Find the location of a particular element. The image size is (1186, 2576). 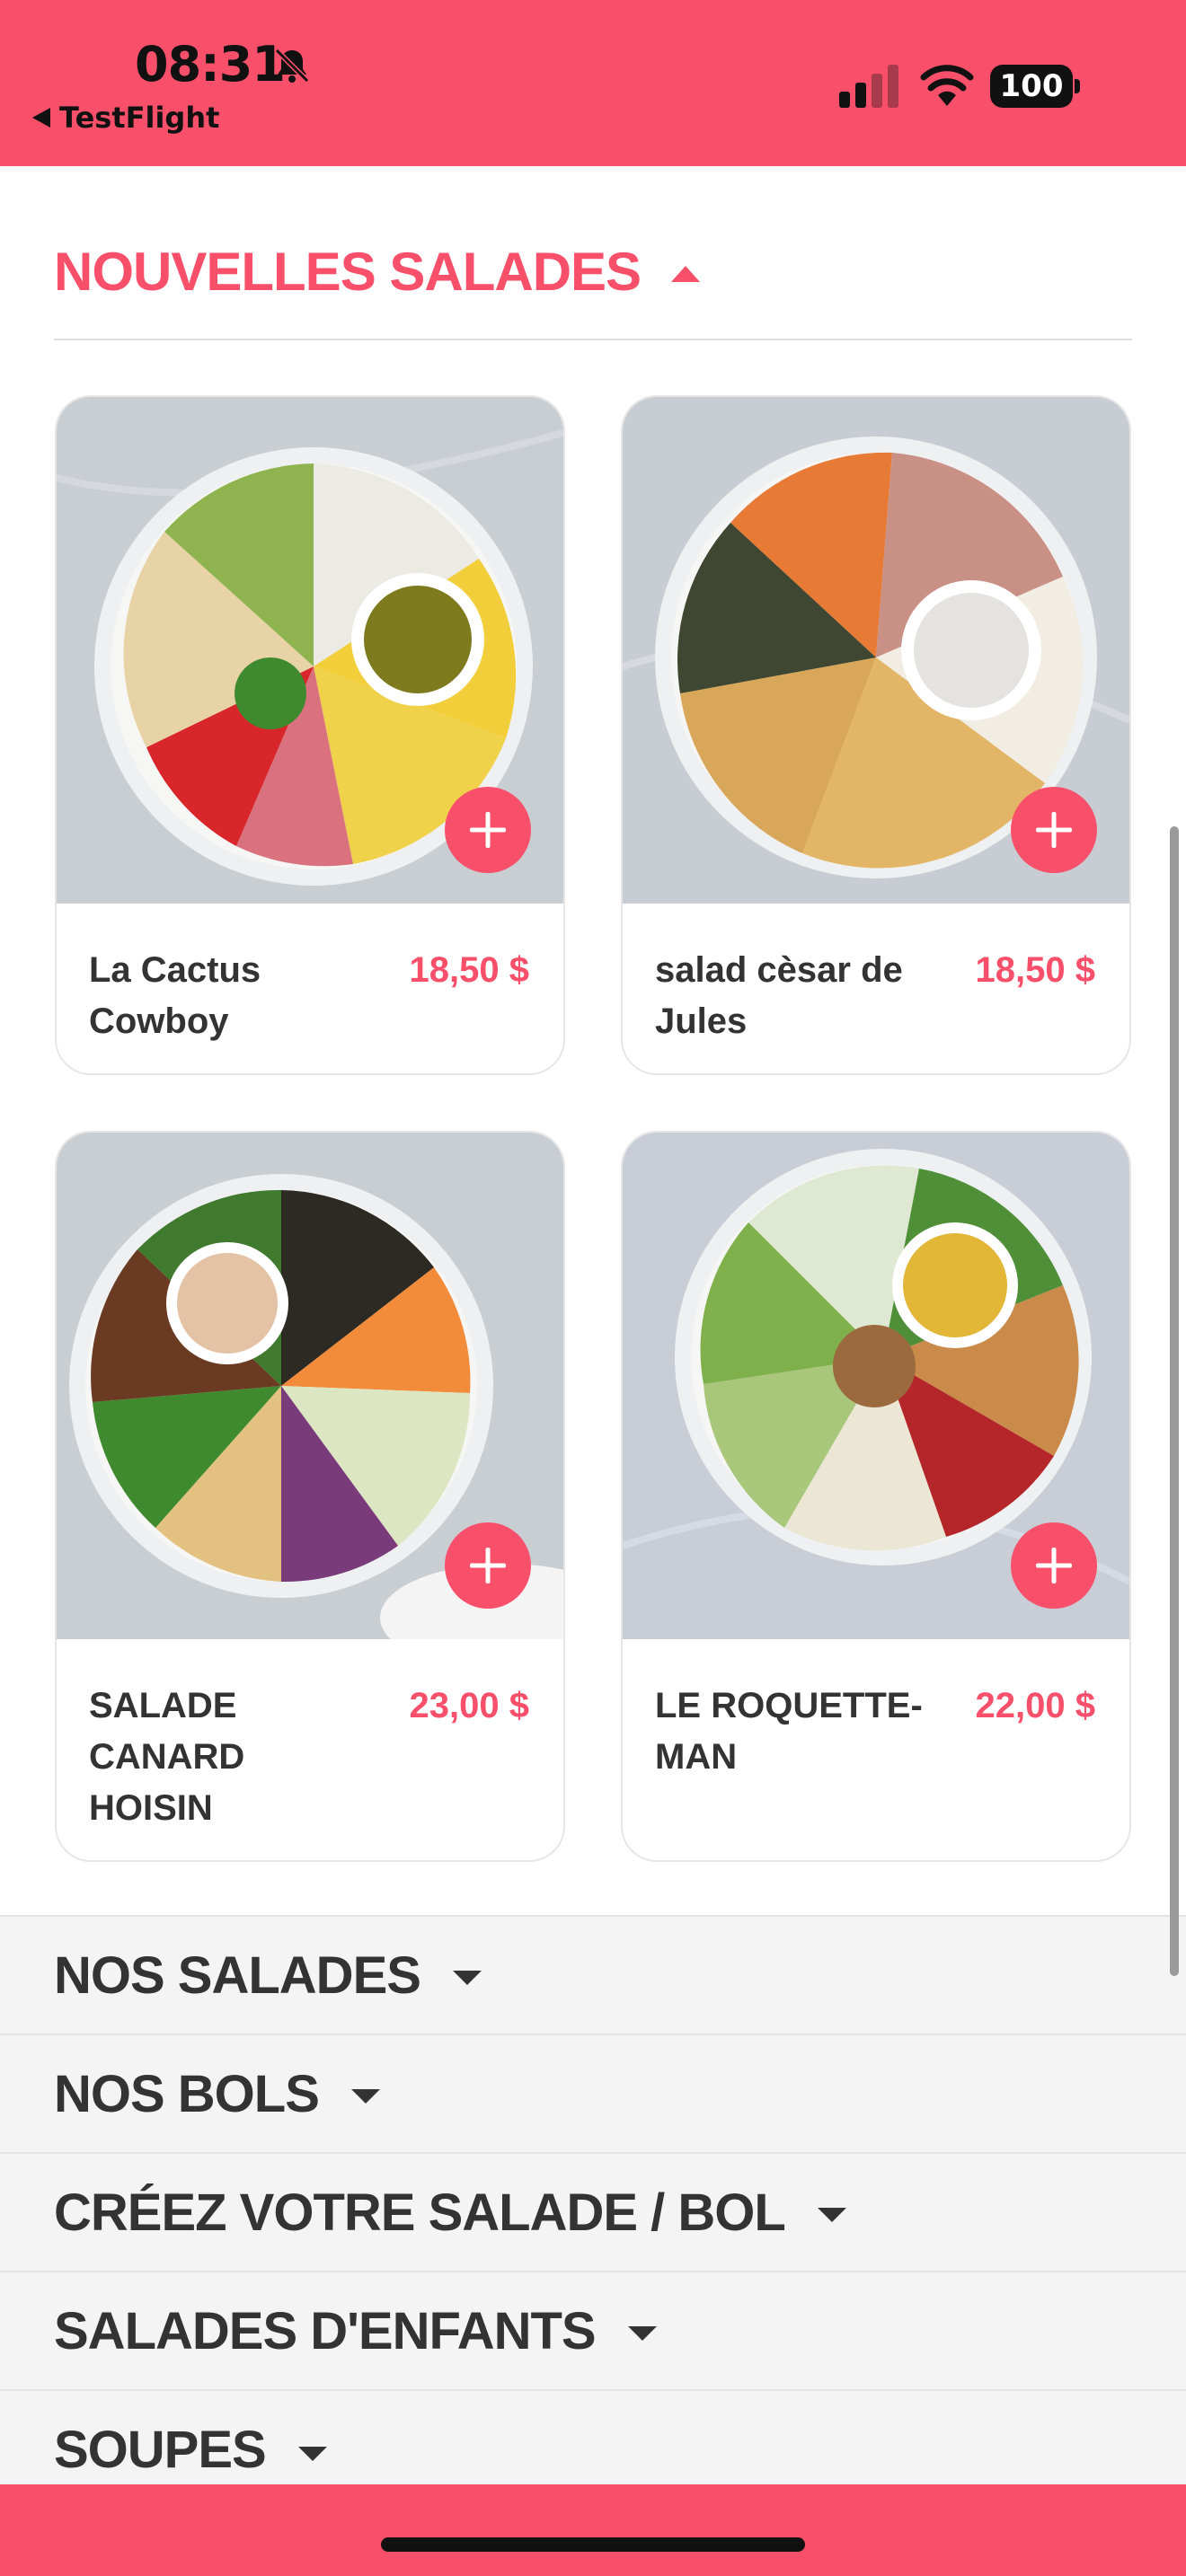

category-label: NOS BOLS is located at coordinates (187, 2093).